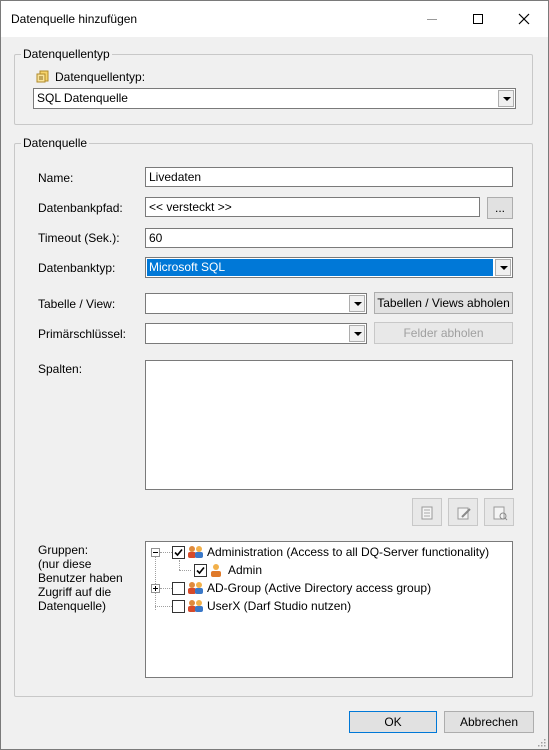 This screenshot has width=549, height=750. I want to click on column-properties-button, so click(427, 512).